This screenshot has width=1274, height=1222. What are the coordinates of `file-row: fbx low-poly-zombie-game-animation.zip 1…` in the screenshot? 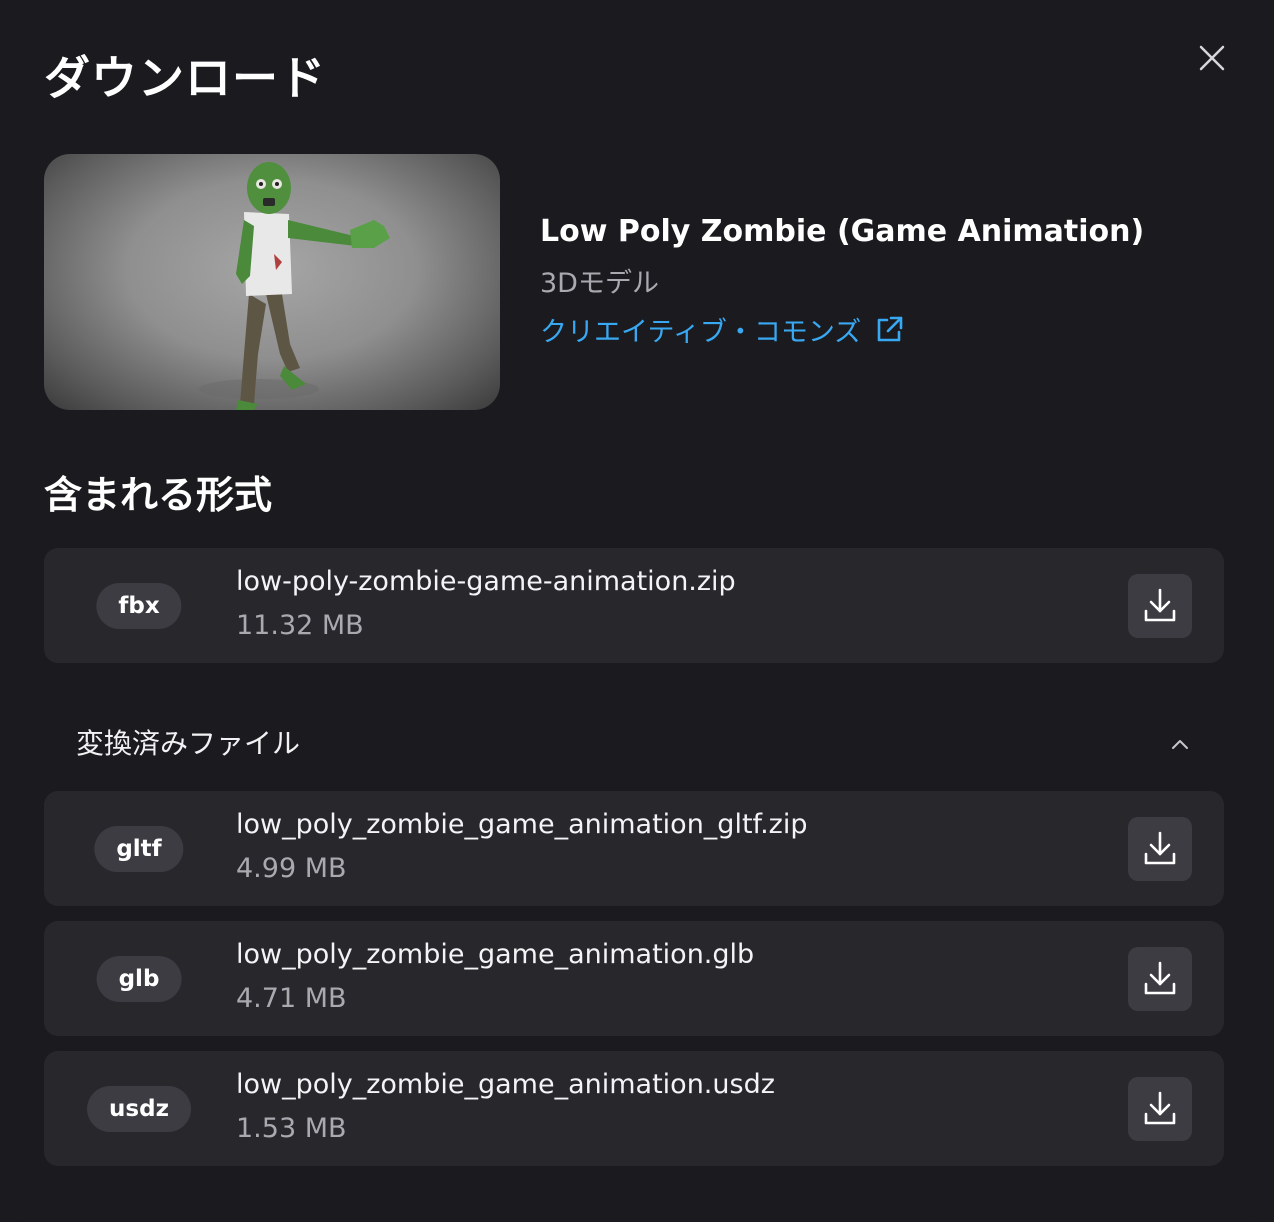 It's located at (634, 605).